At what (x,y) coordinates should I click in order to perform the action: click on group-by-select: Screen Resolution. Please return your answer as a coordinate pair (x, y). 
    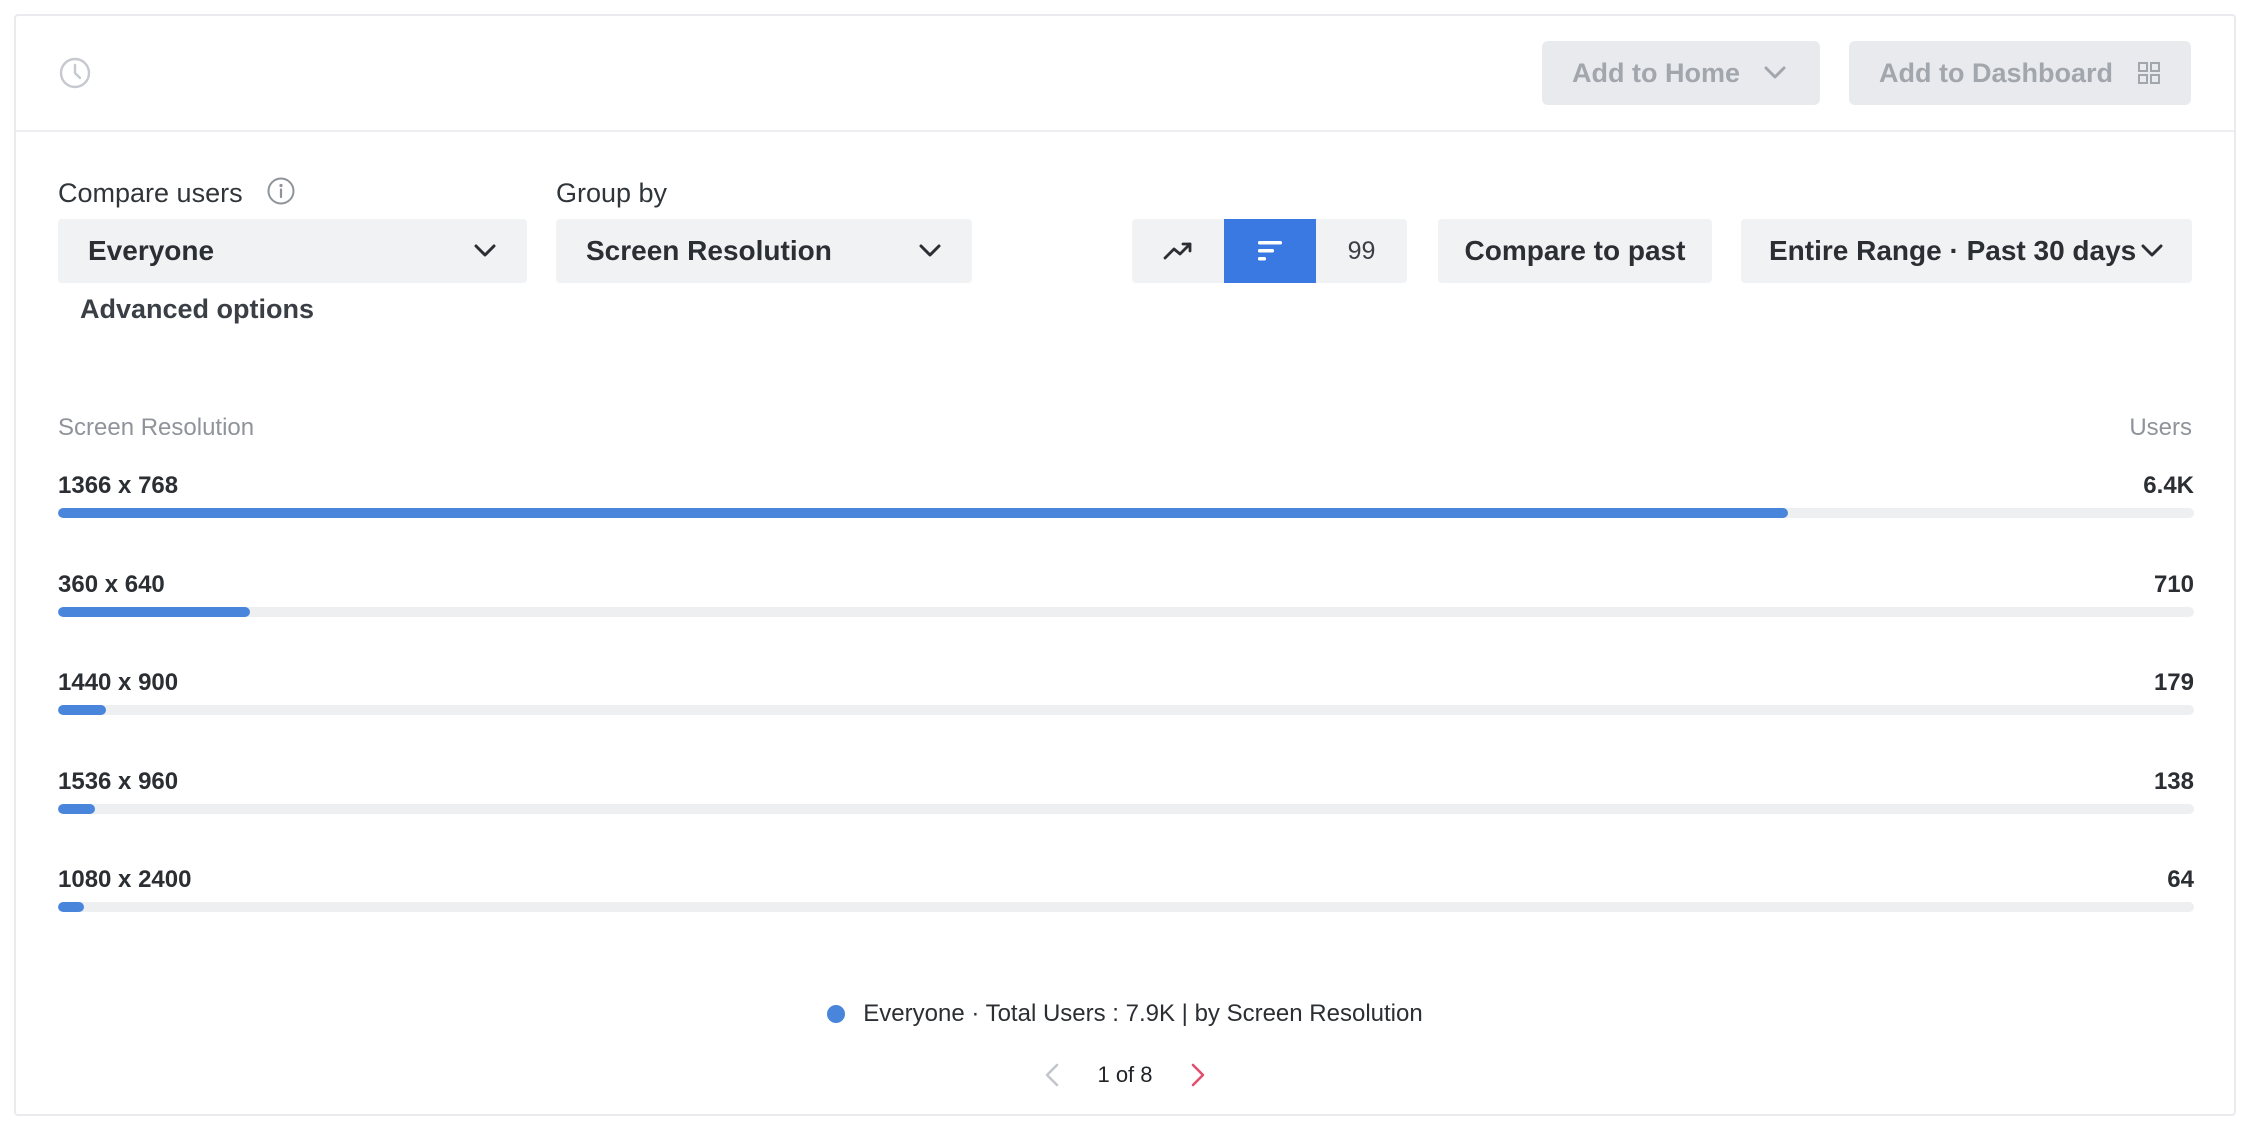
    Looking at the image, I should click on (764, 251).